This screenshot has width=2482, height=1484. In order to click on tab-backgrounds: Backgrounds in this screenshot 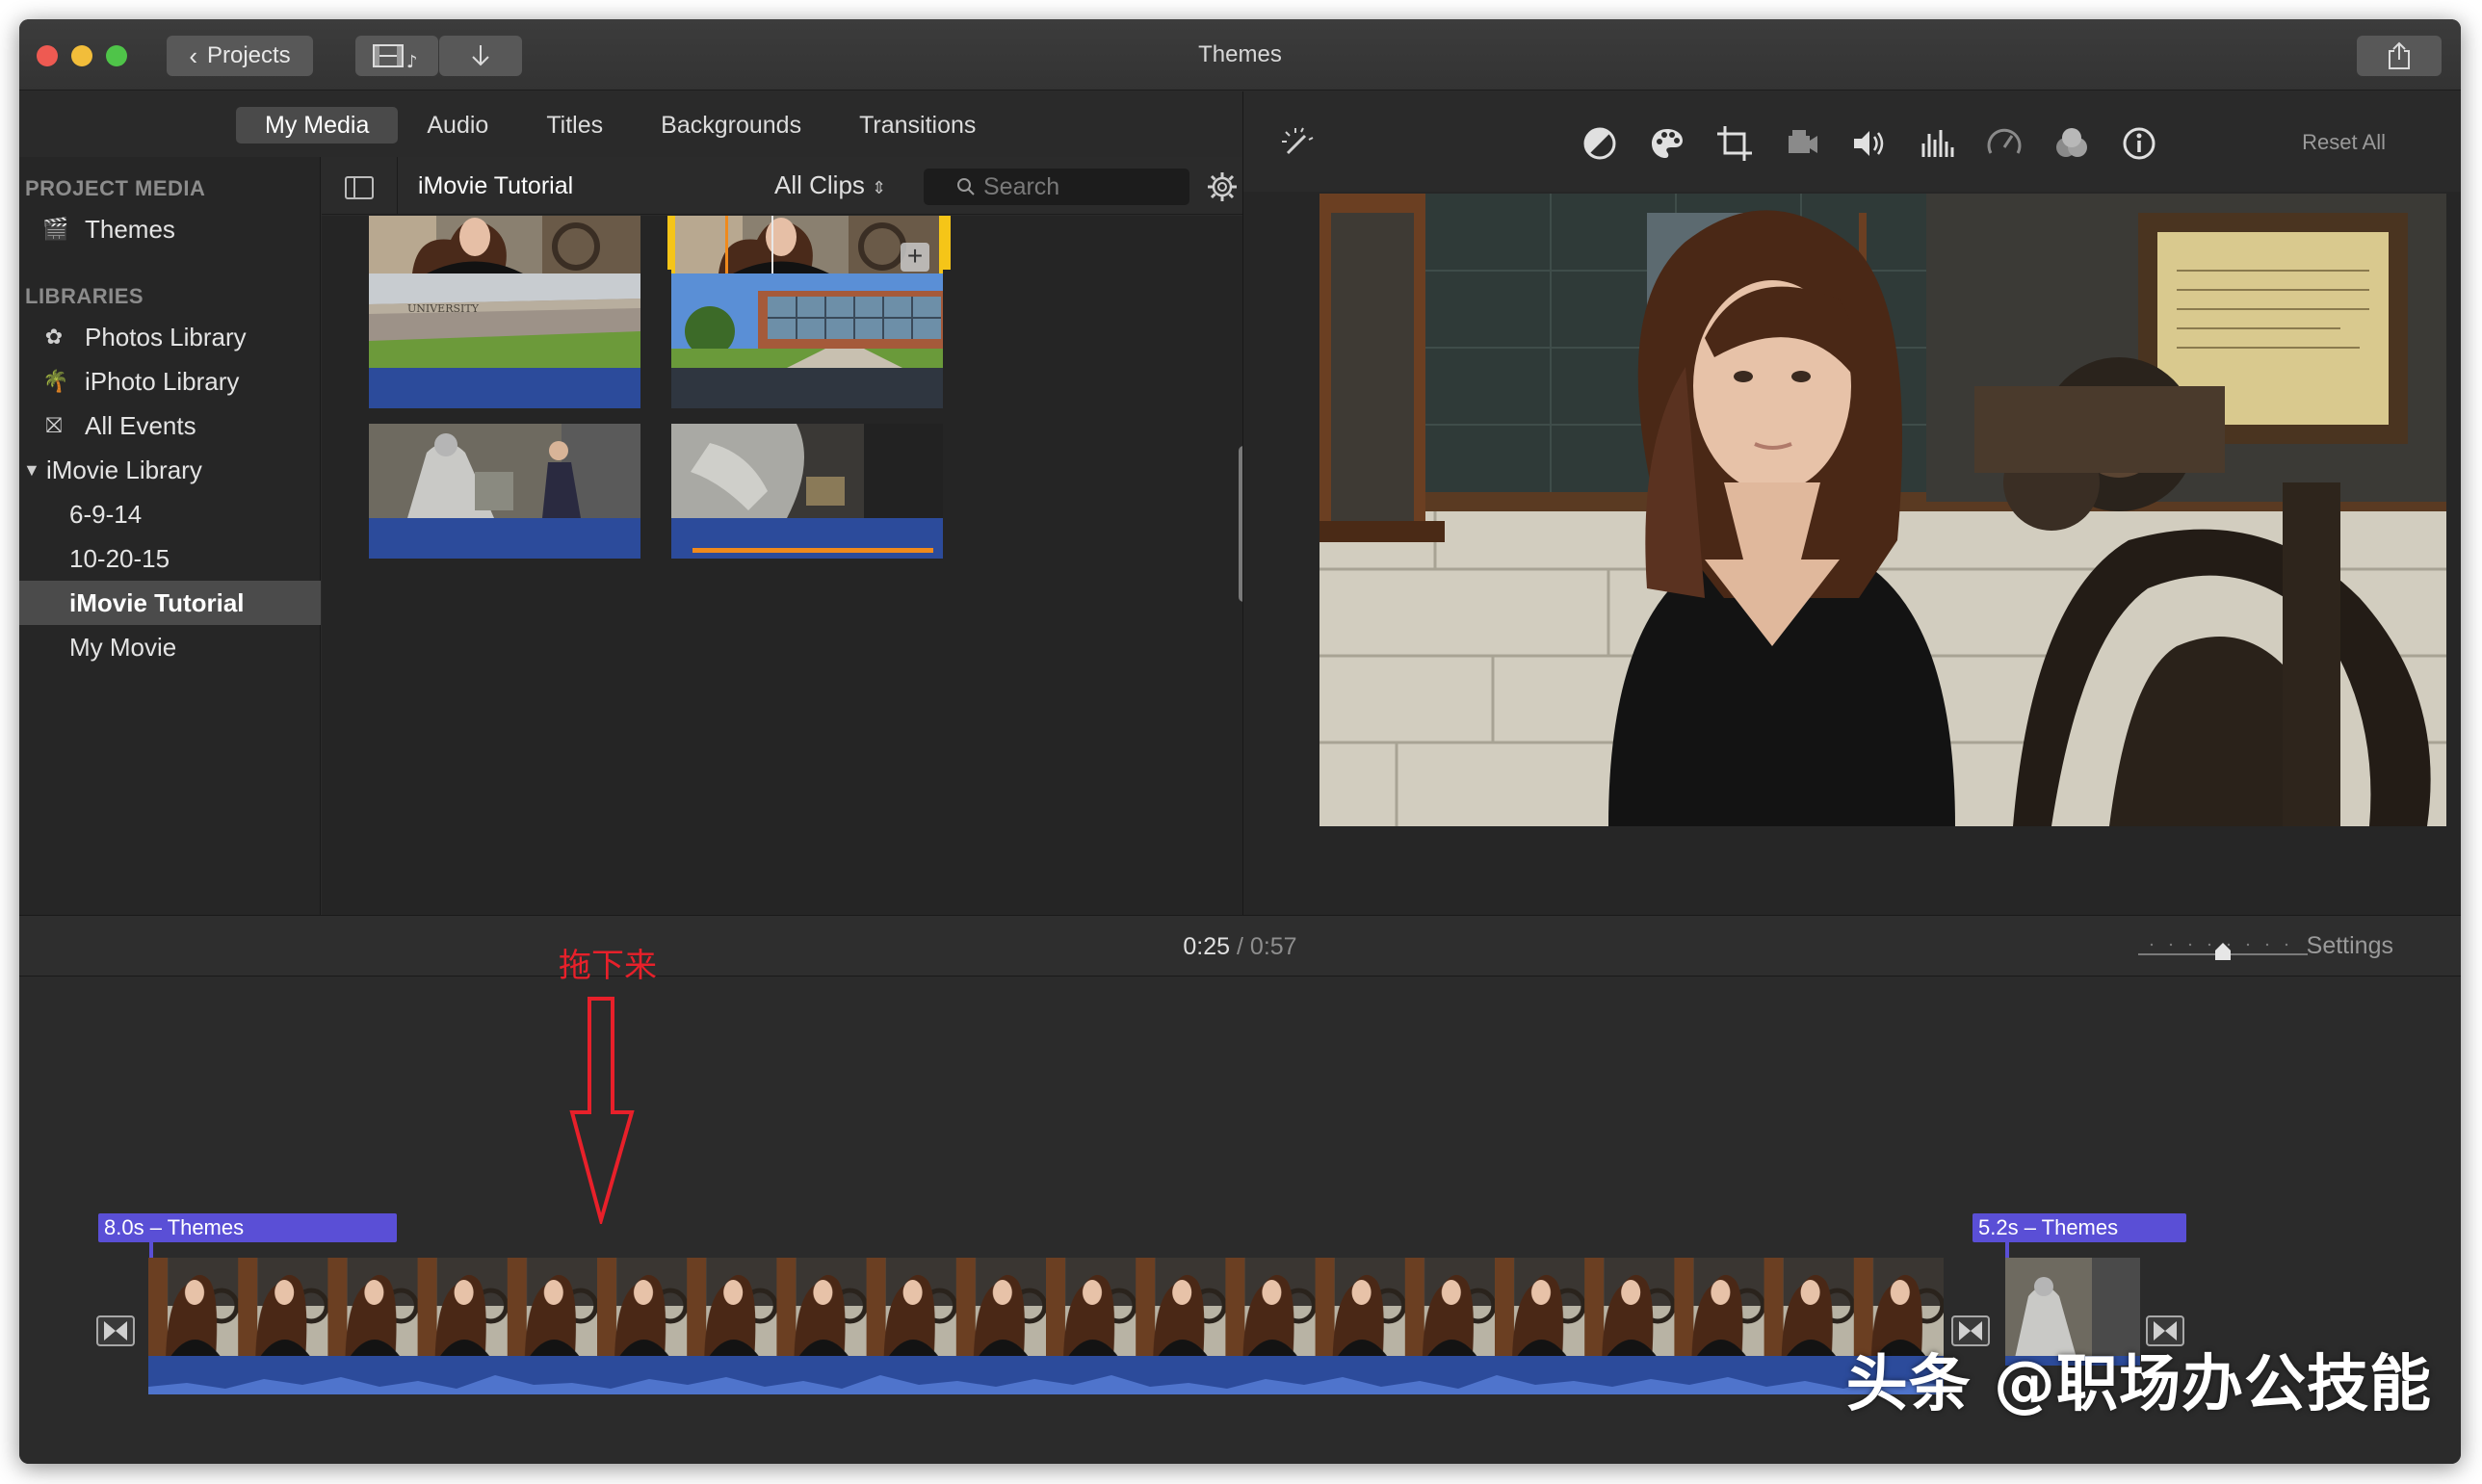, I will do `click(731, 125)`.